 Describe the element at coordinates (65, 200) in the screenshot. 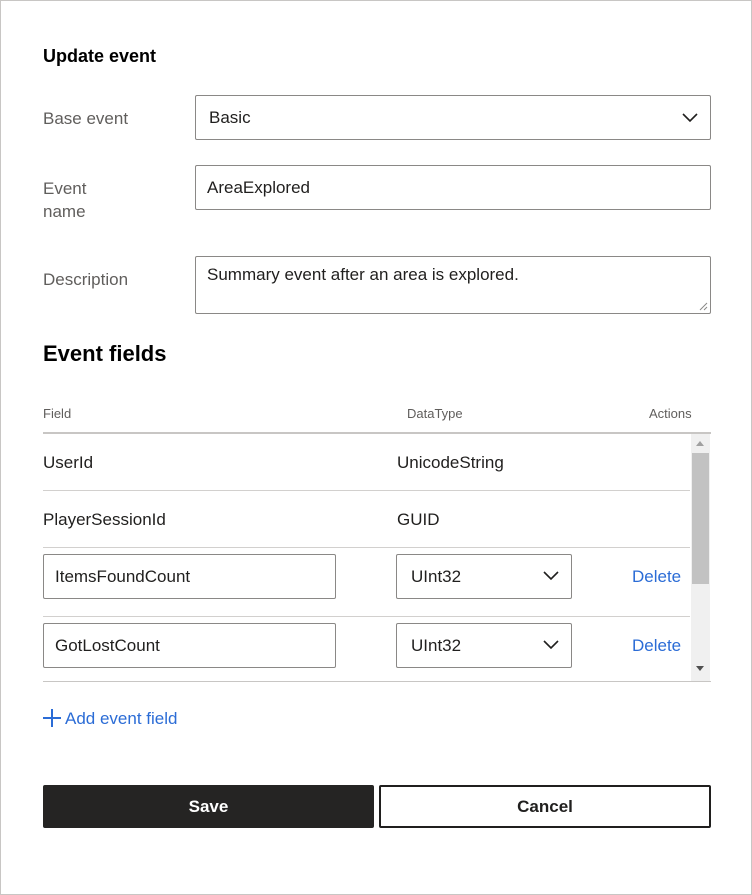

I see `event-name-label: Event name` at that location.